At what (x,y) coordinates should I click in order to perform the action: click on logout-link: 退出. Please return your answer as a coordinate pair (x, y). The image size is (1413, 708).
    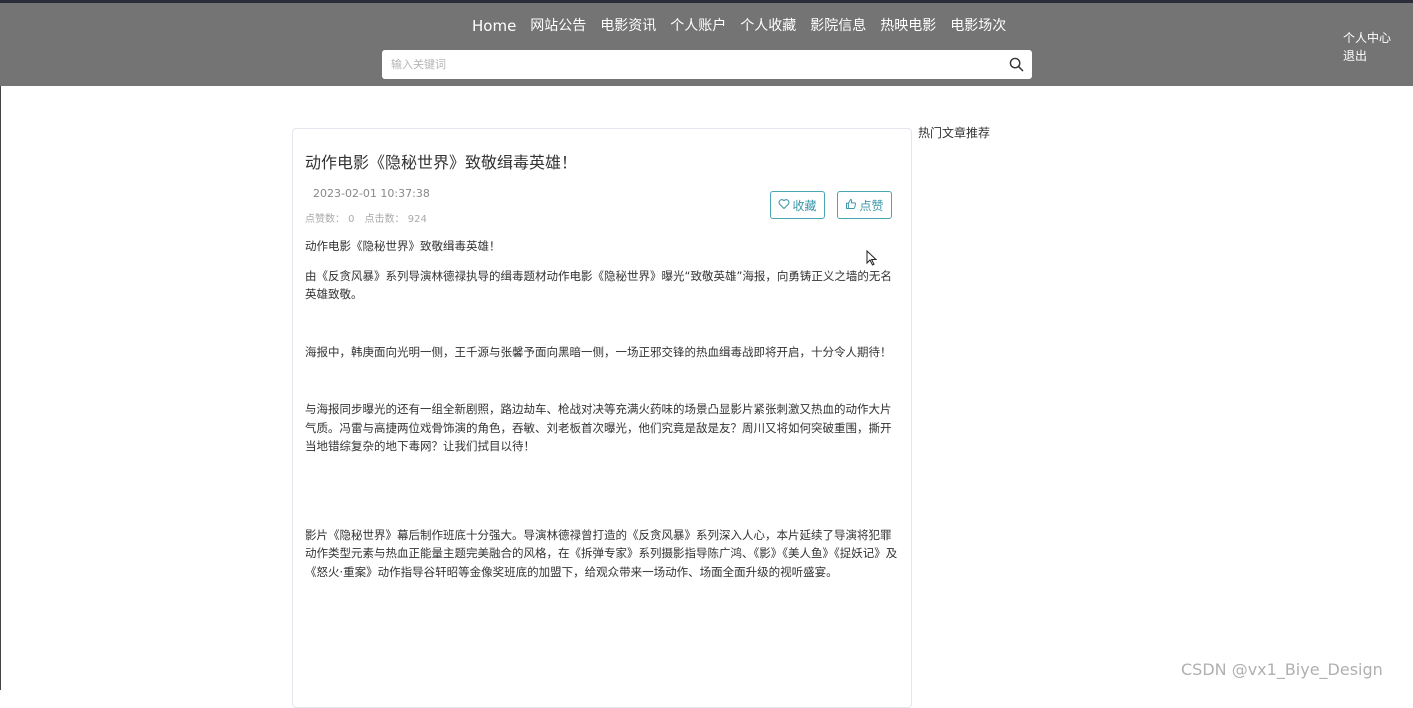
    Looking at the image, I should click on (1367, 56).